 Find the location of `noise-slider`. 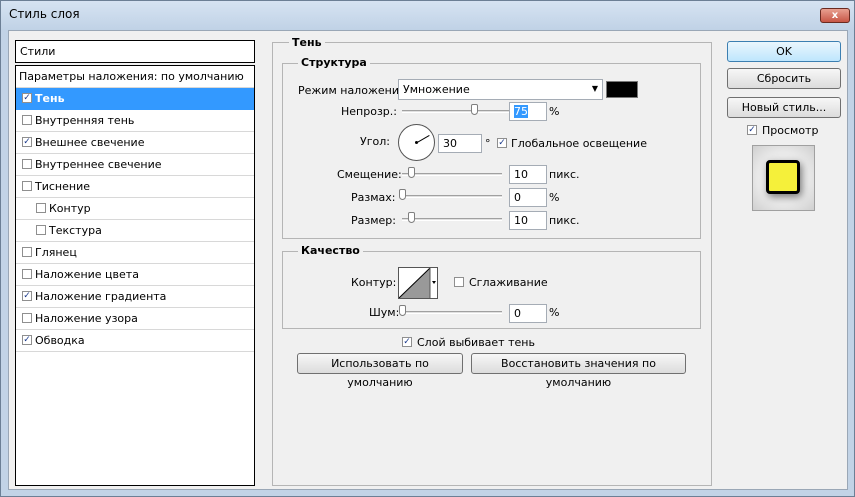

noise-slider is located at coordinates (452, 312).